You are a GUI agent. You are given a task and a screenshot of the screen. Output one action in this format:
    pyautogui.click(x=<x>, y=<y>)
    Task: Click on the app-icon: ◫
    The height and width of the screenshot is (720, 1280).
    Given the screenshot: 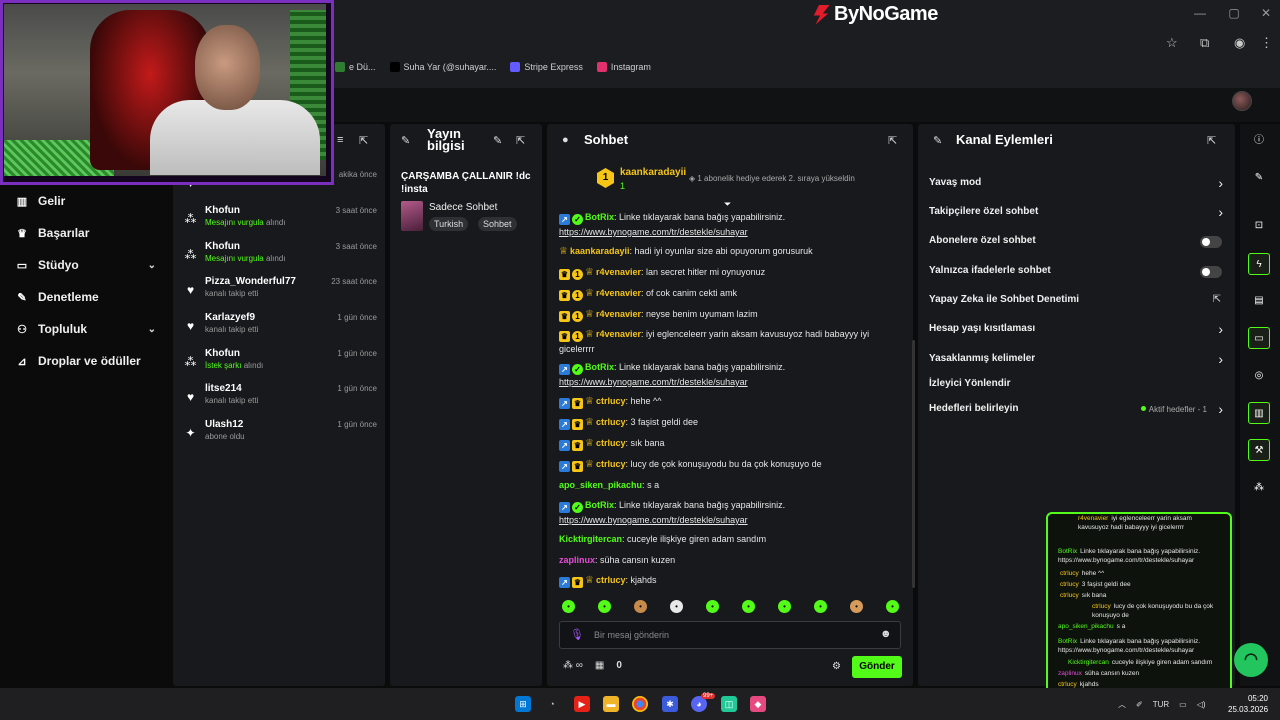 What is the action you would take?
    pyautogui.click(x=729, y=704)
    